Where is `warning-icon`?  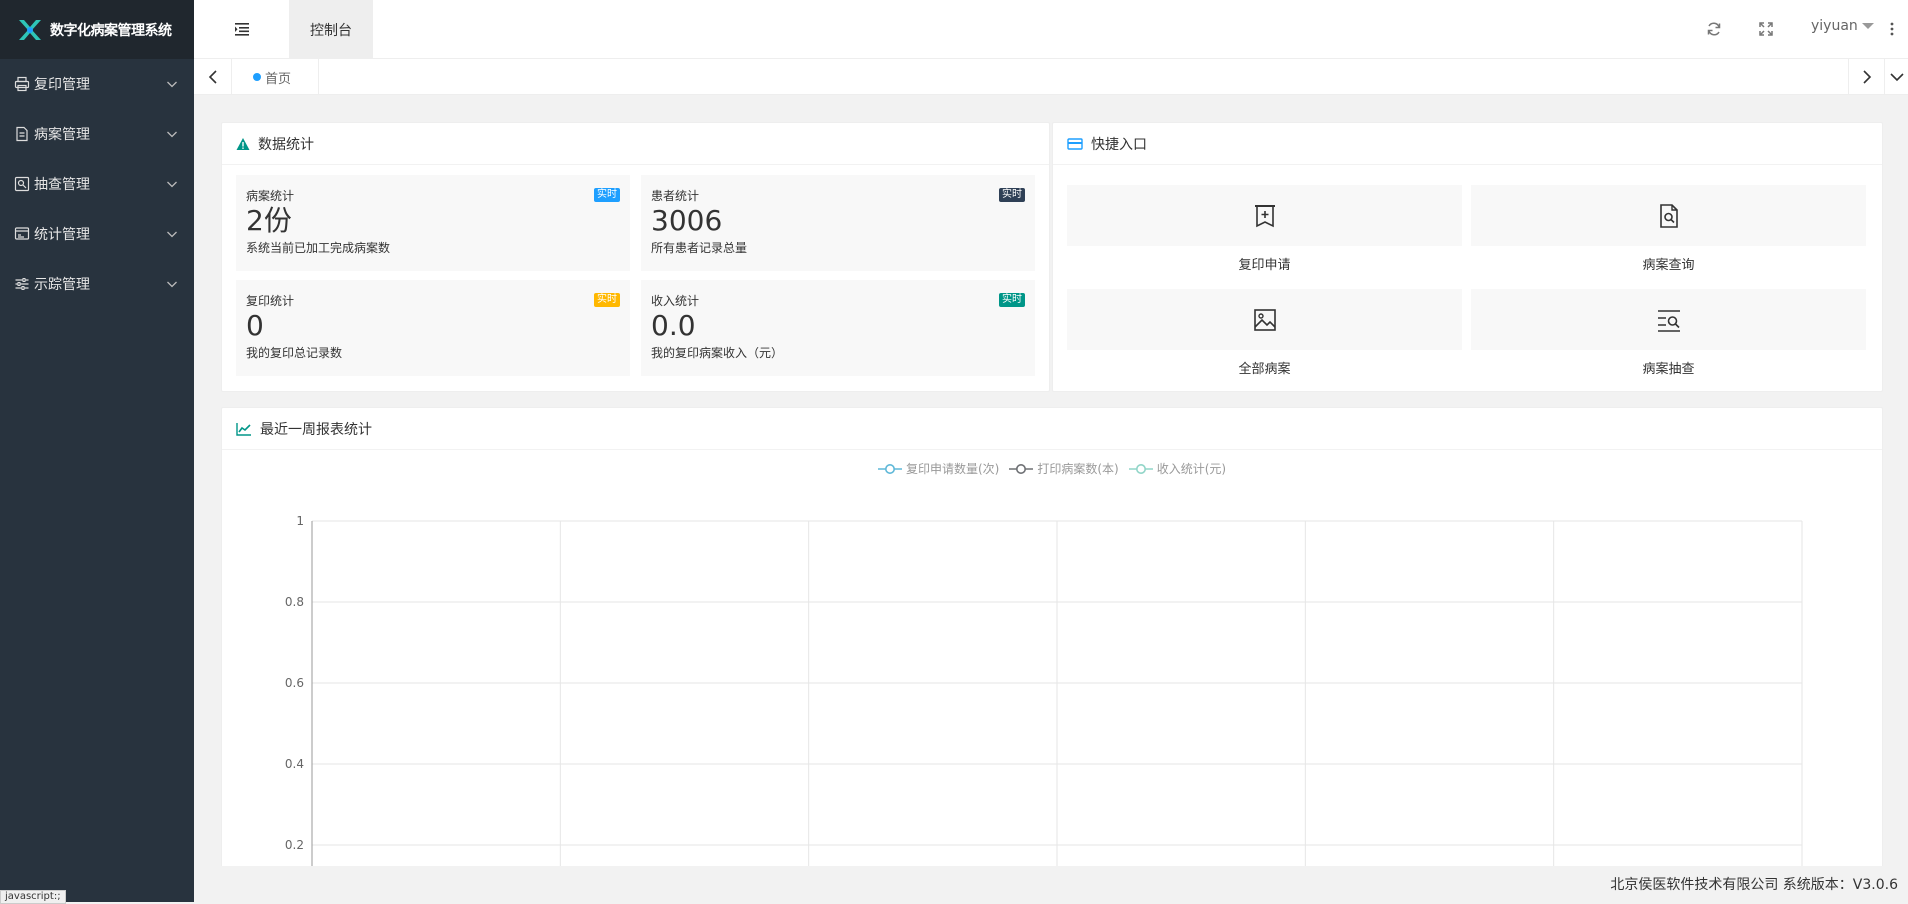
warning-icon is located at coordinates (243, 143).